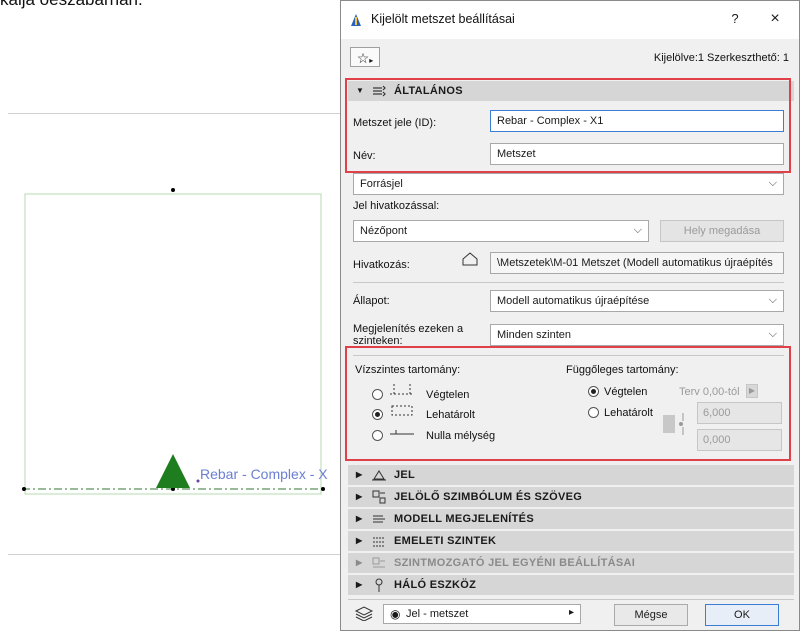 The image size is (803, 631). Describe the element at coordinates (381, 184) in the screenshot. I see `source-marker-value: Forrásjel` at that location.